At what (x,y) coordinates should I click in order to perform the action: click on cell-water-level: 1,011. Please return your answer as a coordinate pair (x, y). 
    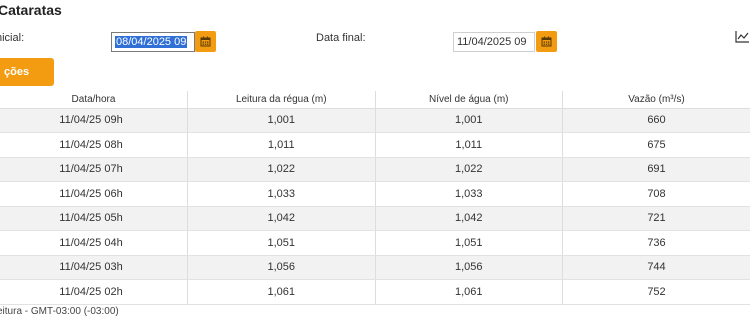
    Looking at the image, I should click on (469, 145).